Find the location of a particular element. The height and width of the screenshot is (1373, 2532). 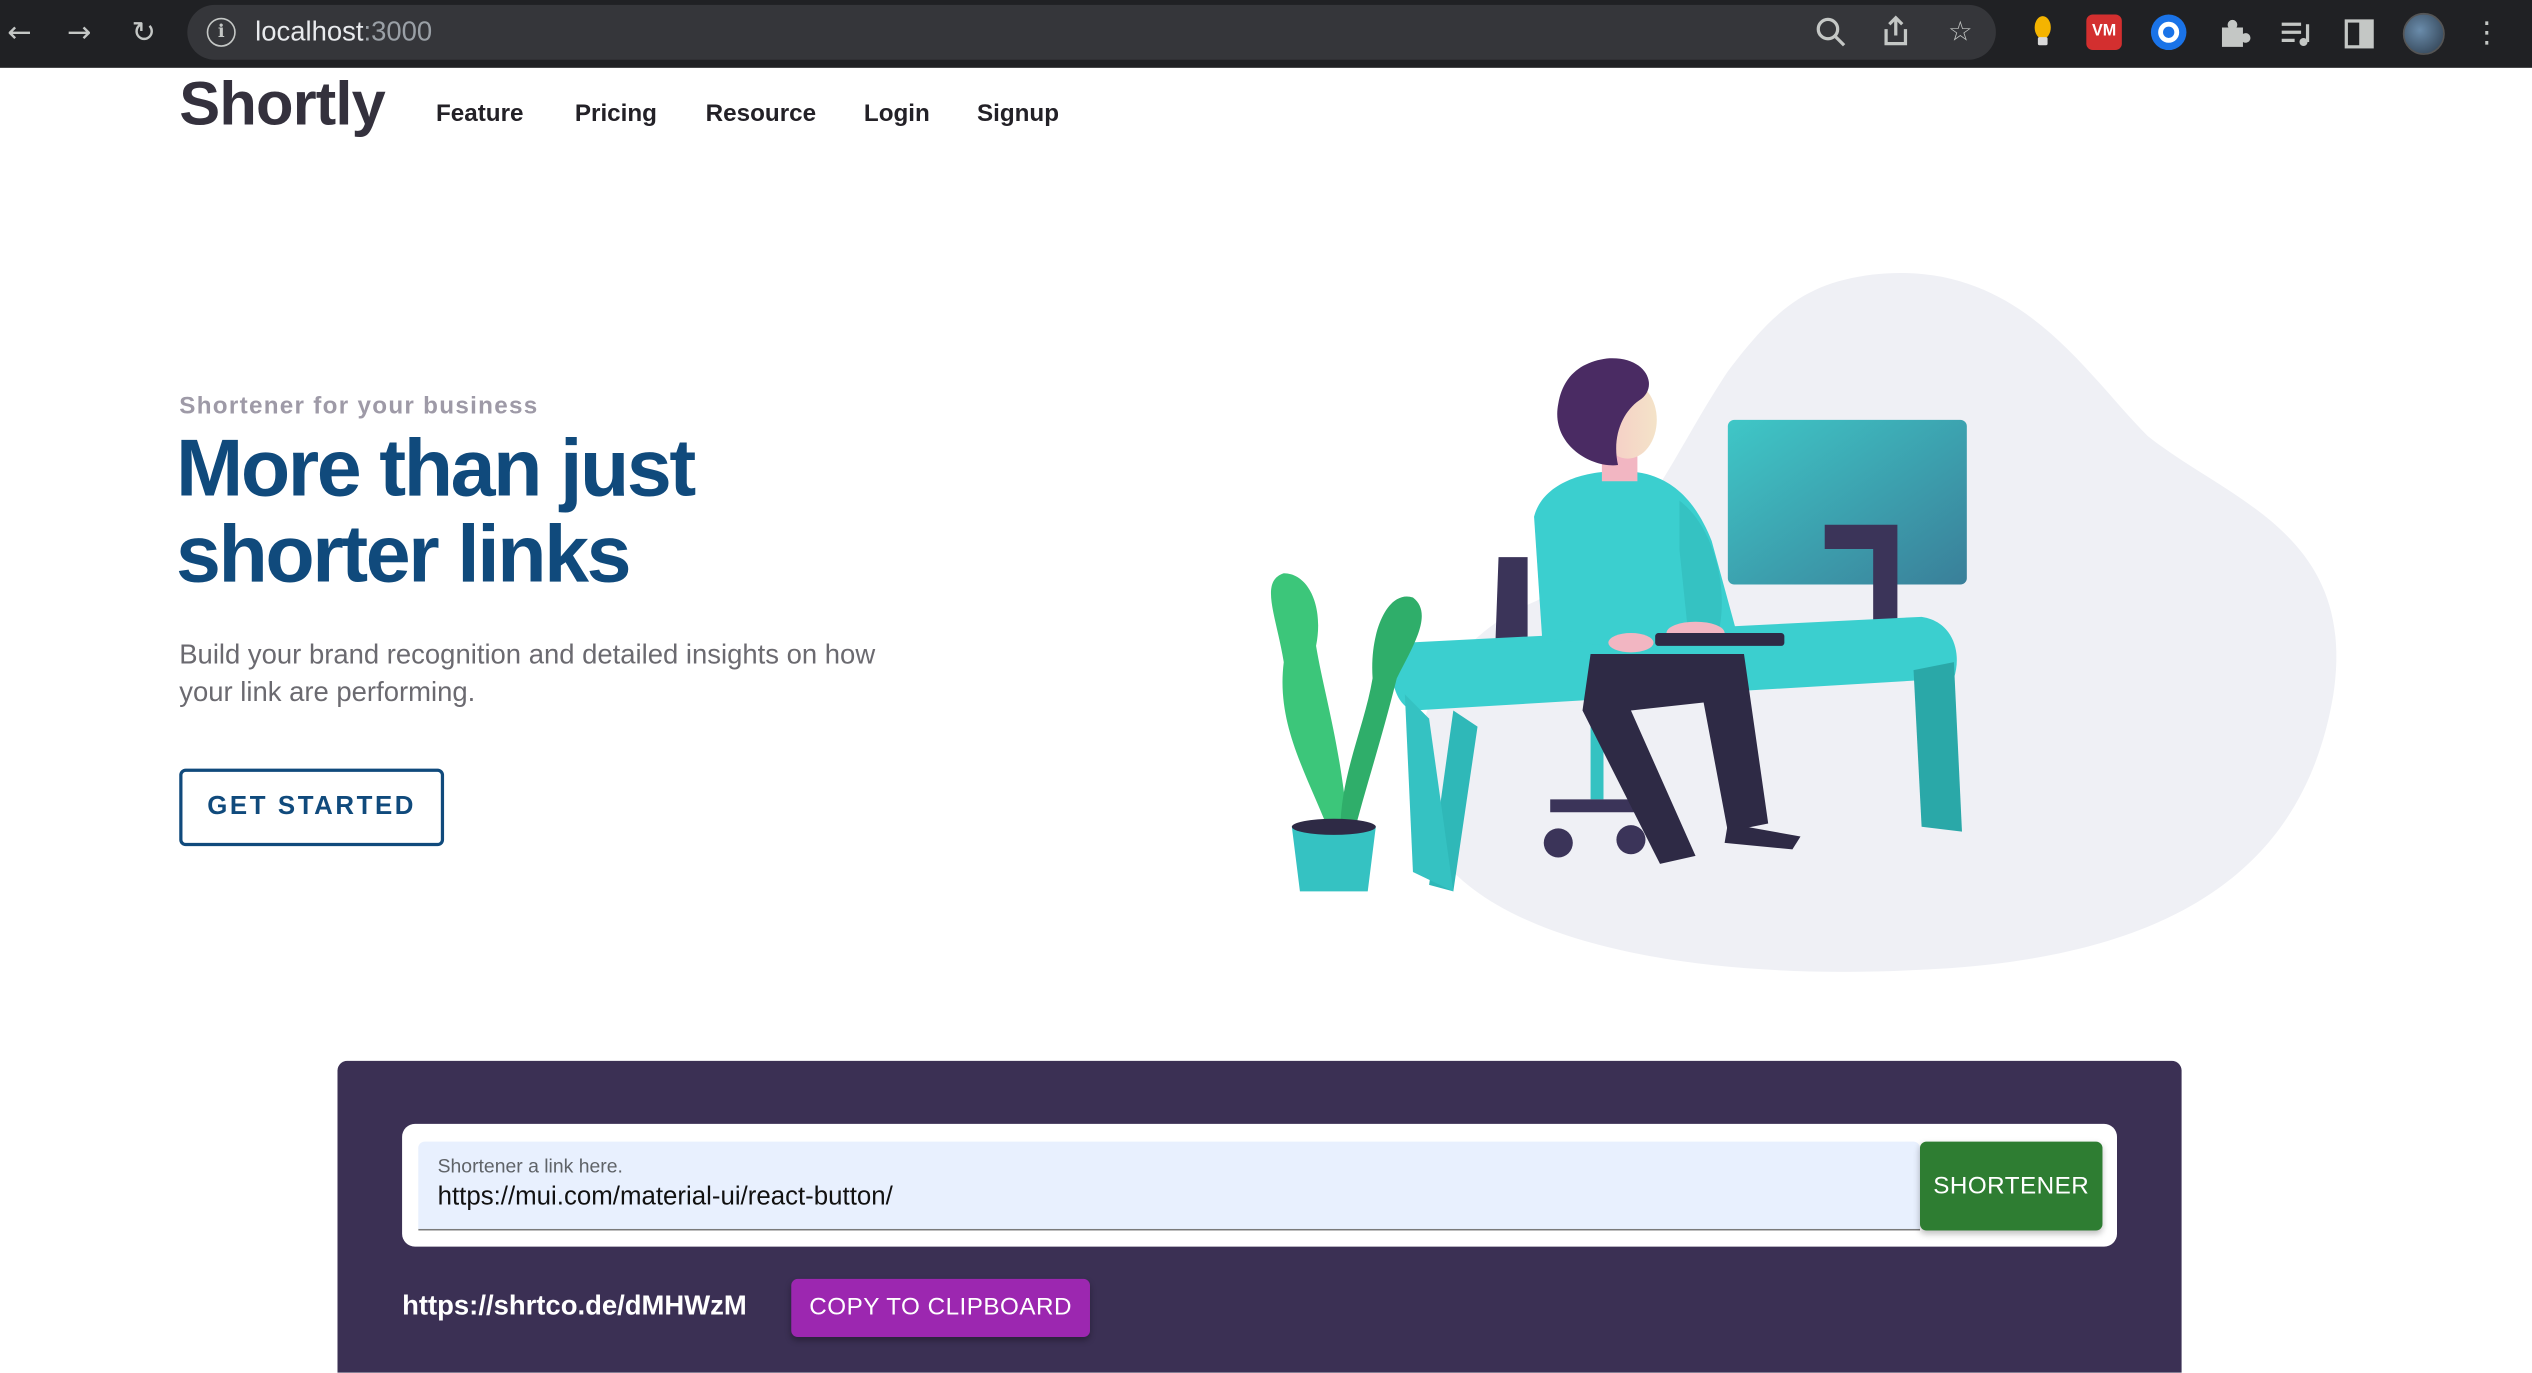

hero-headline-line2: shorter links is located at coordinates (404, 554).